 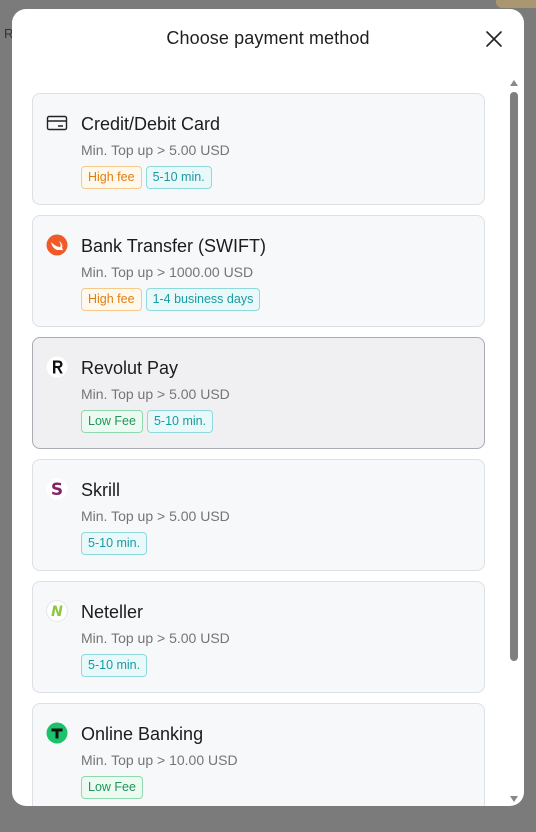 I want to click on svg-text: N, so click(x=57, y=612).